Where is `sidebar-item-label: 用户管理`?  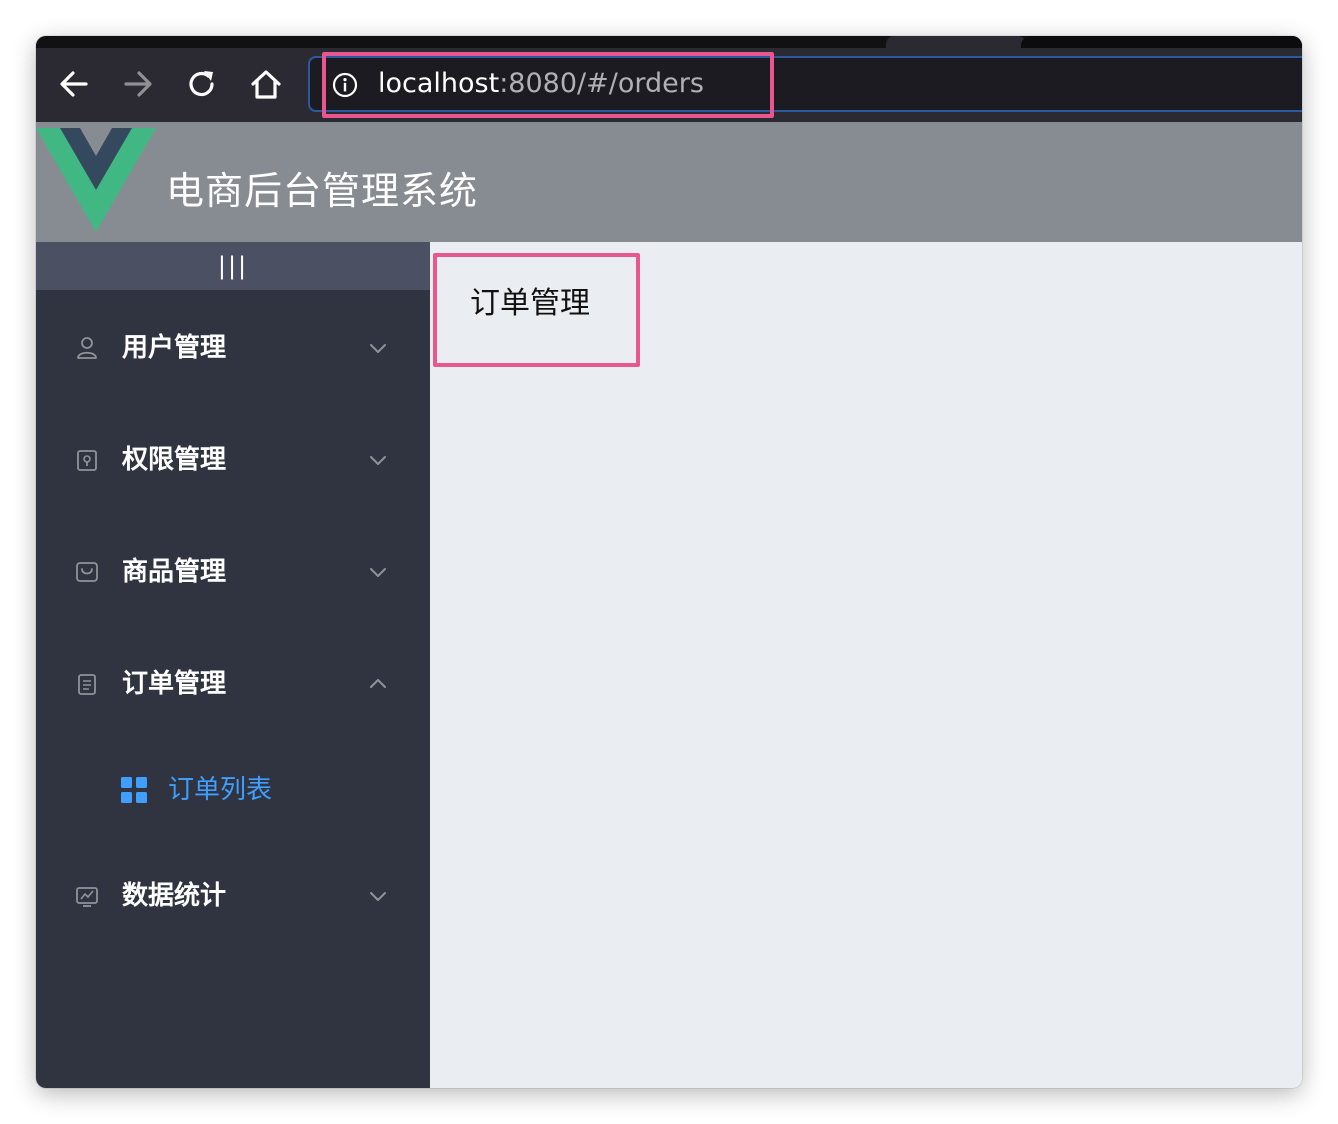
sidebar-item-label: 用户管理 is located at coordinates (174, 348).